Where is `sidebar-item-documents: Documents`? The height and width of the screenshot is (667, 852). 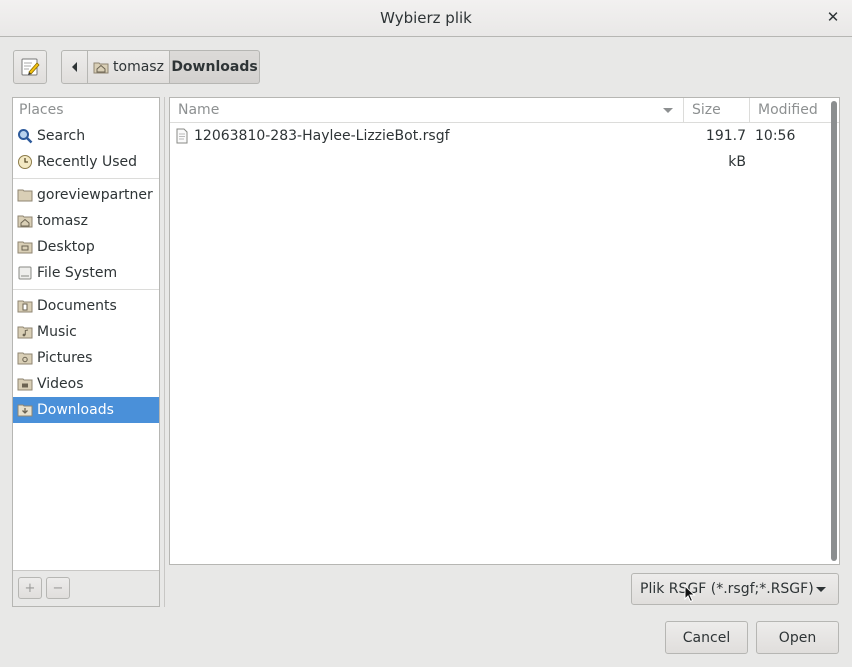 sidebar-item-documents: Documents is located at coordinates (86, 306).